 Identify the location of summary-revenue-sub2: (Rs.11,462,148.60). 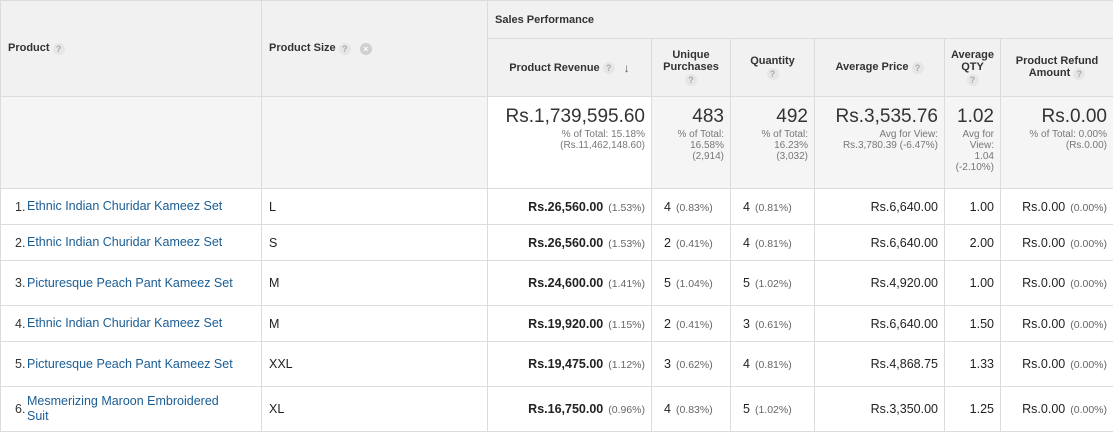
(602, 145).